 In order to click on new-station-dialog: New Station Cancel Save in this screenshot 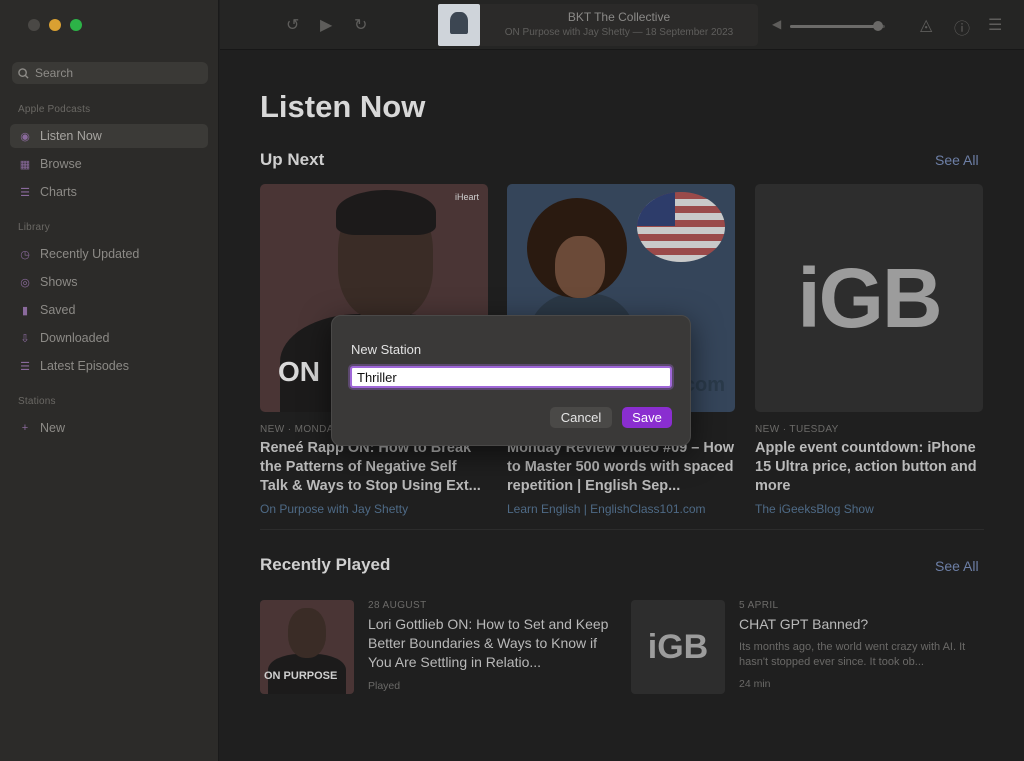, I will do `click(511, 380)`.